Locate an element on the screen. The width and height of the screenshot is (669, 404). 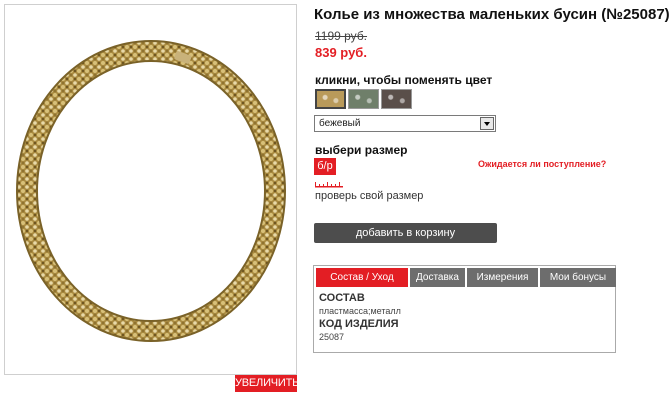
current-price: 839 руб. is located at coordinates (341, 52).